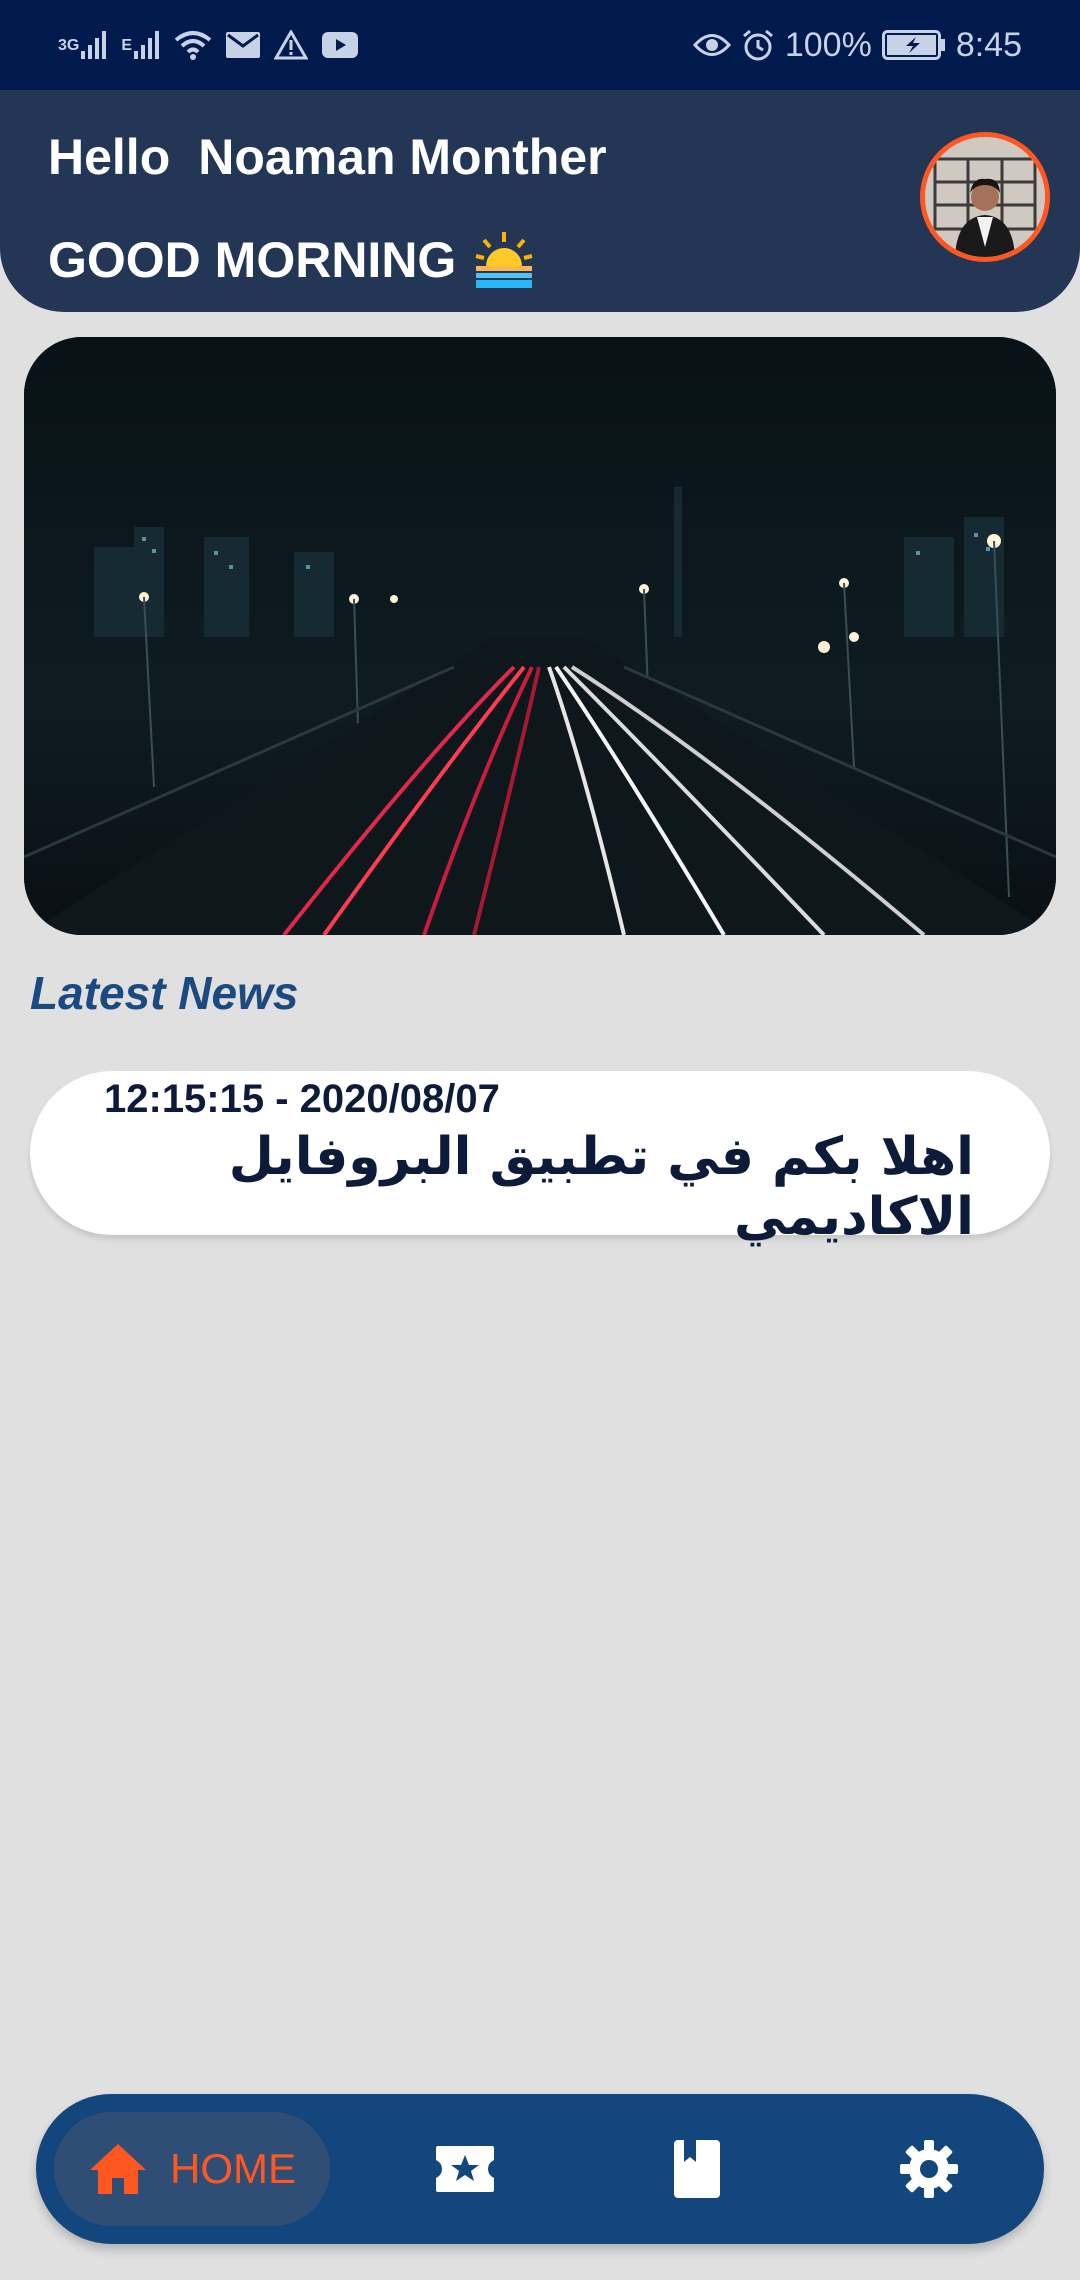 Image resolution: width=1080 pixels, height=2280 pixels. I want to click on status-bar: 3G E 100% 8:45, so click(540, 45).